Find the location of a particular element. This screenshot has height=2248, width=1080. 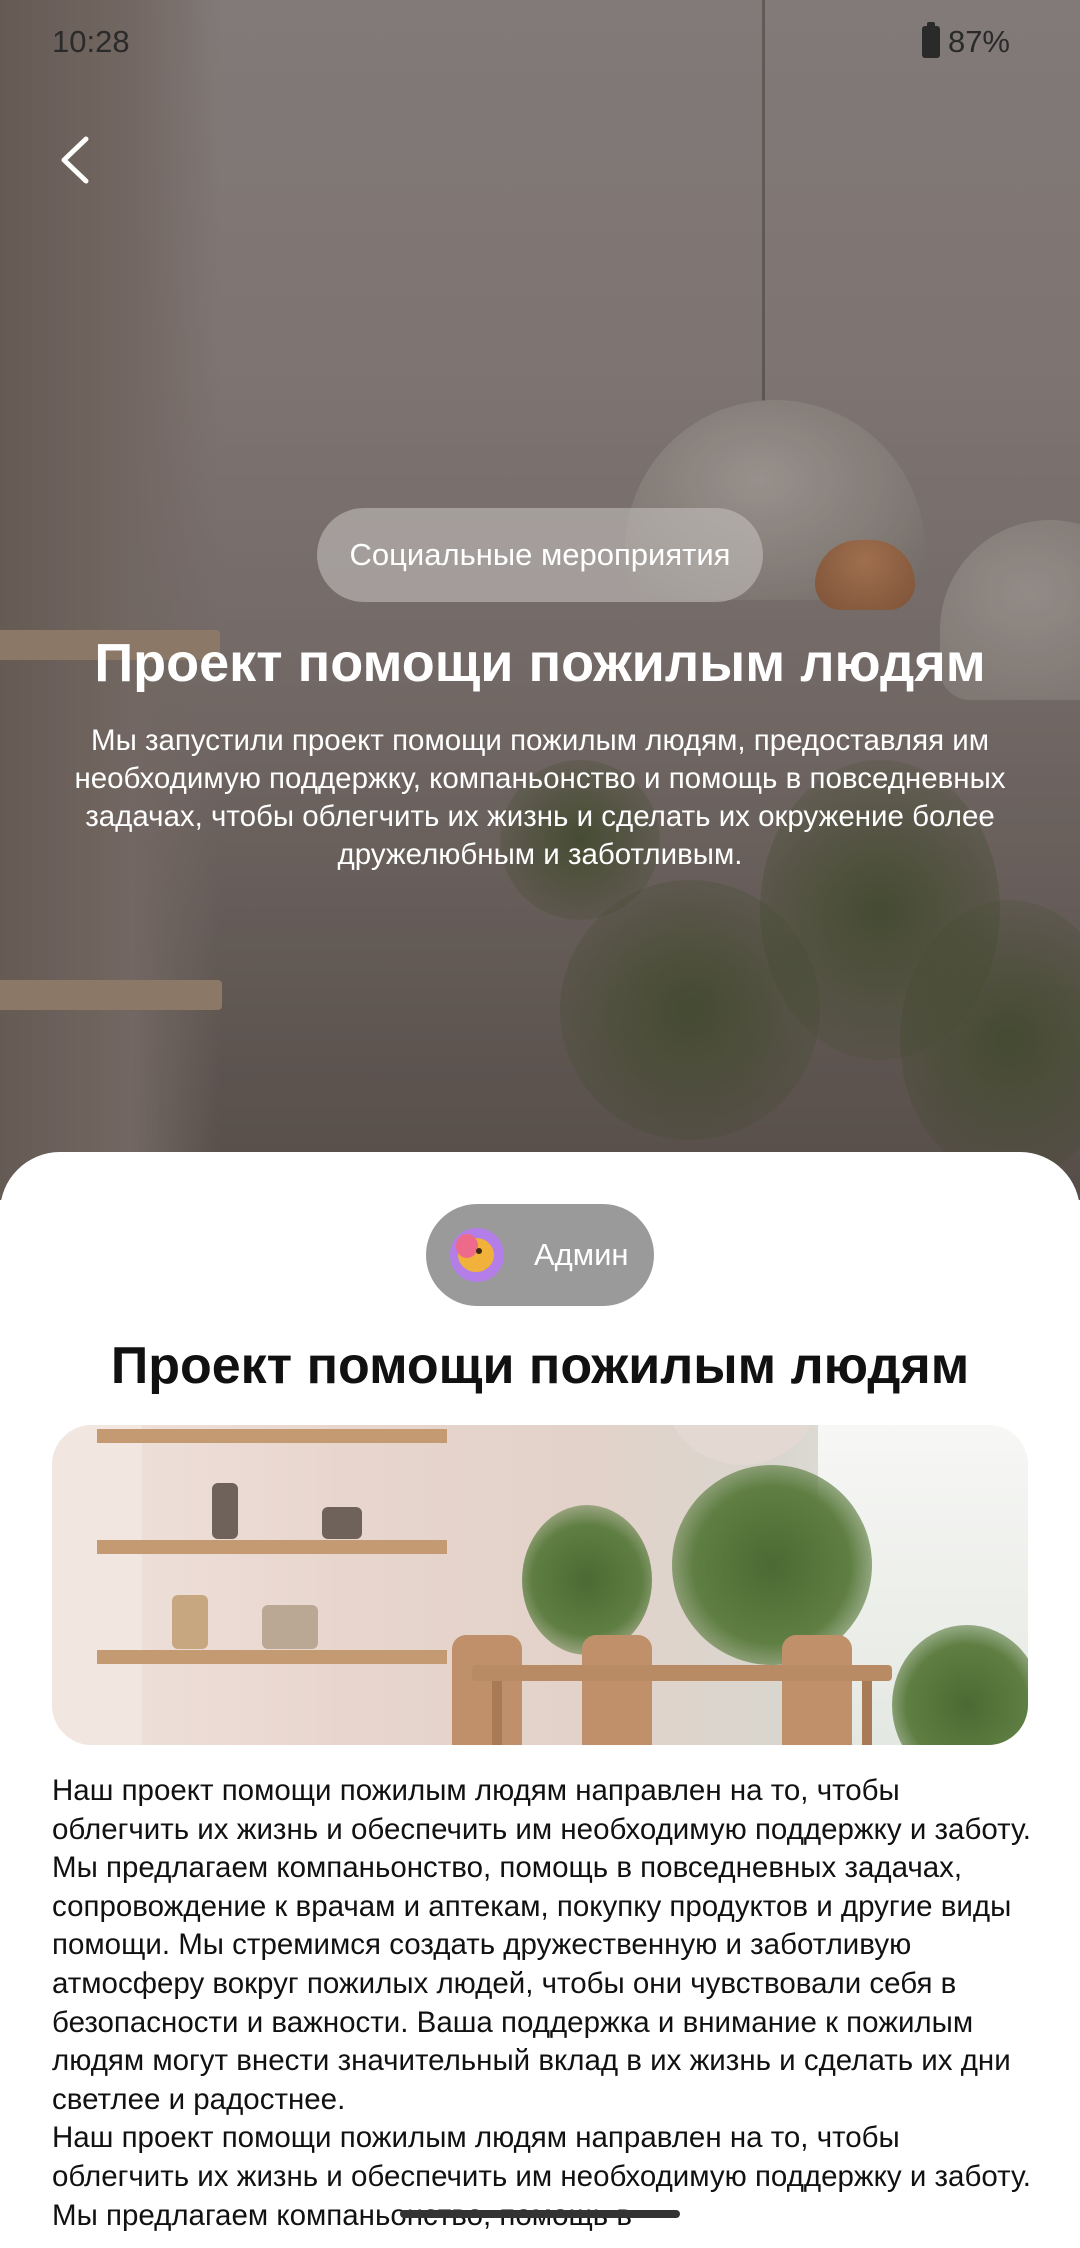

status-bar: 10:28 87% is located at coordinates (540, 44).